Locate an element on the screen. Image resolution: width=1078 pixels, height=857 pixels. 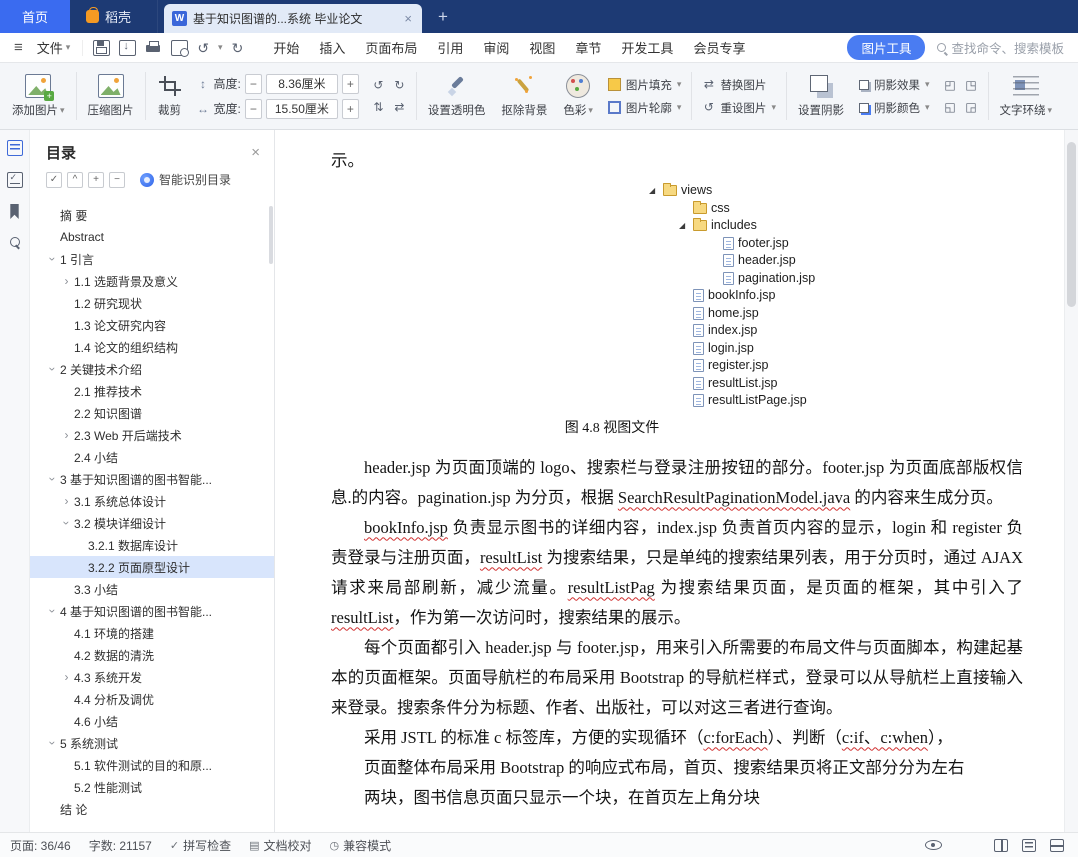
eye-protect-icon is located at coordinates (933, 845).